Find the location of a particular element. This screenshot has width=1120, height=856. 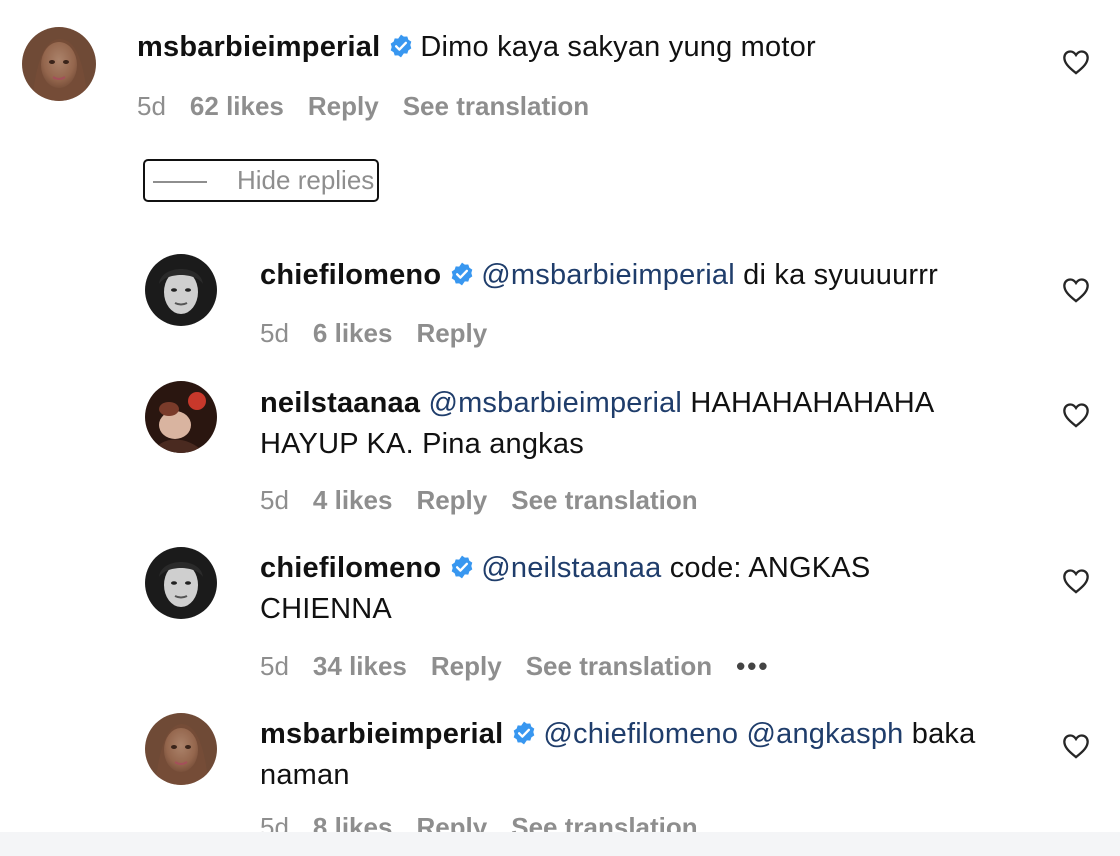

comment-text: Dimo kaya sakyan yung motor is located at coordinates (618, 47).